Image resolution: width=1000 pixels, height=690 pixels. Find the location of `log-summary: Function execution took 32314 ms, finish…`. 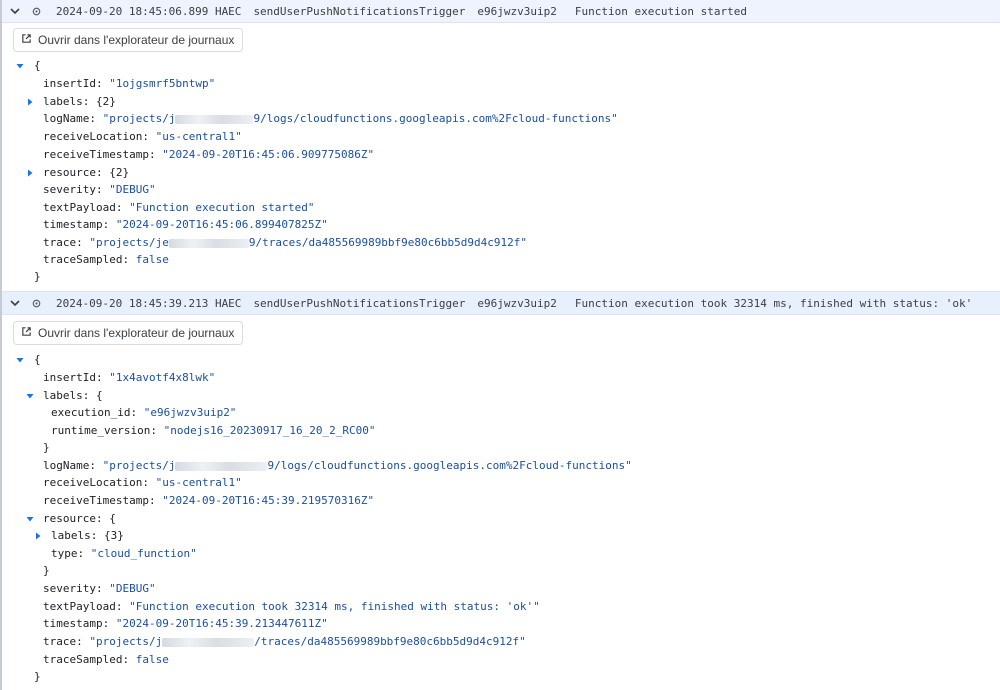

log-summary: Function execution took 32314 ms, finish… is located at coordinates (773, 303).